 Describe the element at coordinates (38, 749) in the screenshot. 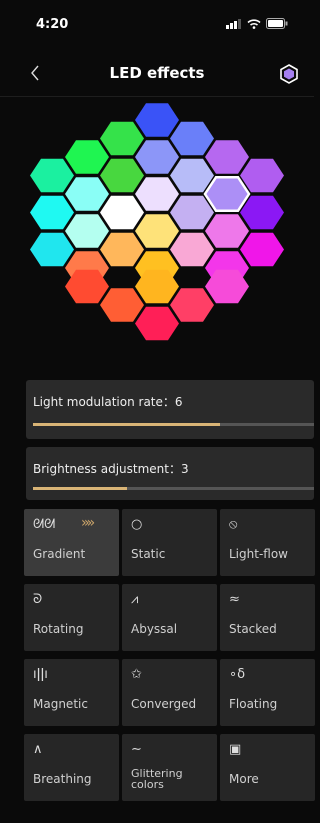

I see `arc-icon: ∧` at that location.